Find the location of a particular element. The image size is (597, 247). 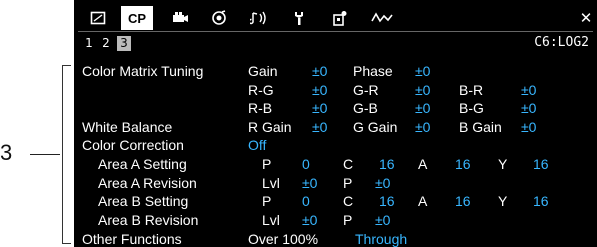

menu-tab-bar: CP ✕ is located at coordinates (335, 18).